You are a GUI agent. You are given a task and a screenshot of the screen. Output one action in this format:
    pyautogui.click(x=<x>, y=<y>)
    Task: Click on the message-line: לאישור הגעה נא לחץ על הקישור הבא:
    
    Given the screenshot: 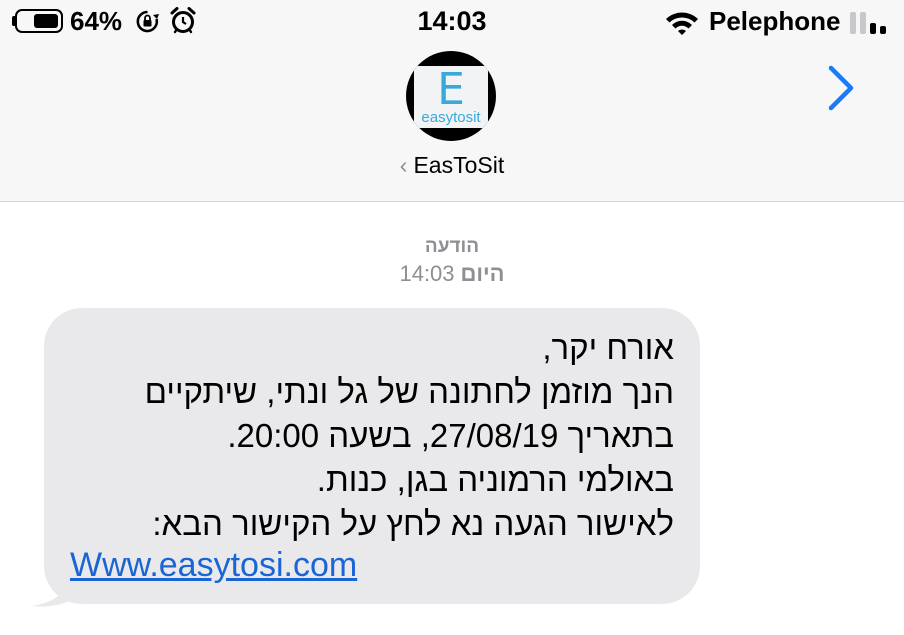 What is the action you would take?
    pyautogui.click(x=413, y=523)
    